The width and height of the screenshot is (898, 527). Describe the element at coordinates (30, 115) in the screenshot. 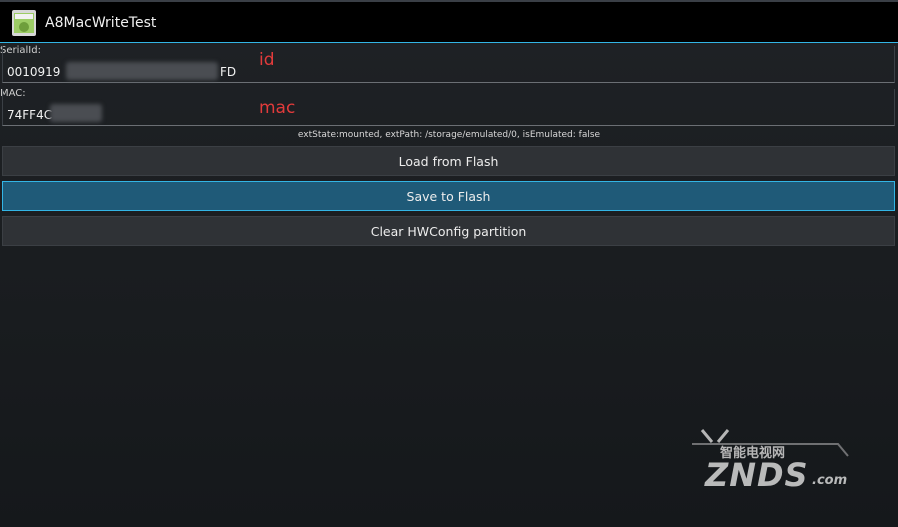

I see `mac-value-prefix: 74FF4C` at that location.